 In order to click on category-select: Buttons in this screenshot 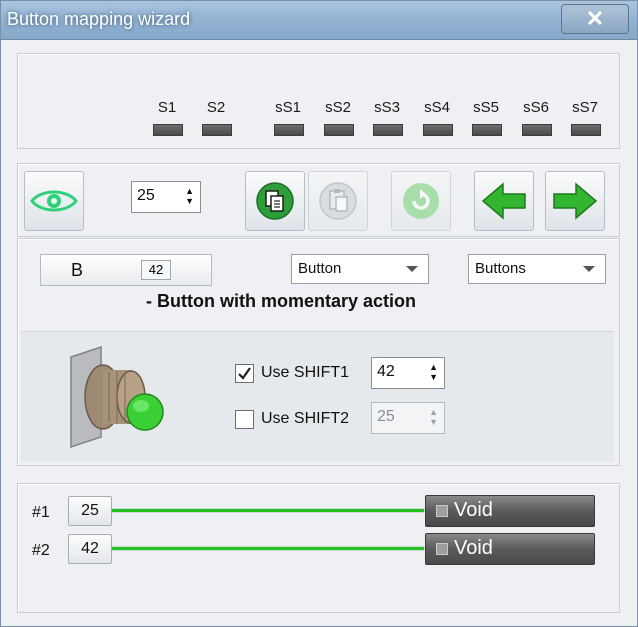, I will do `click(537, 269)`.